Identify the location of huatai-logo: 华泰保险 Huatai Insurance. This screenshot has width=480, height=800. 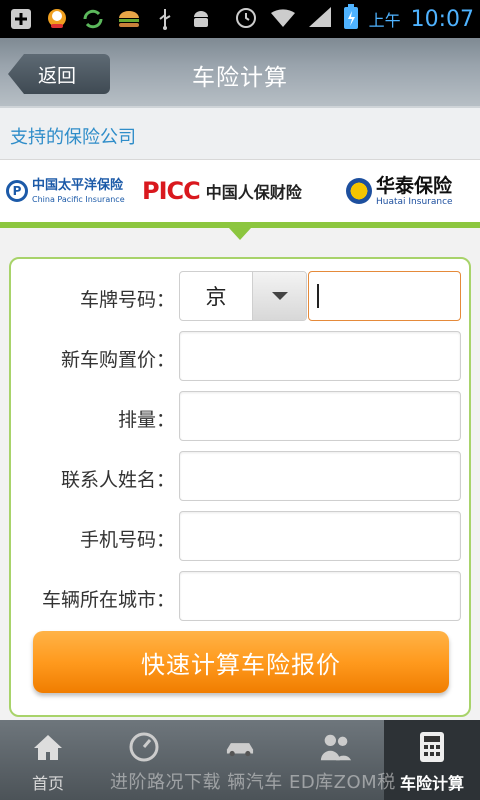
(411, 191).